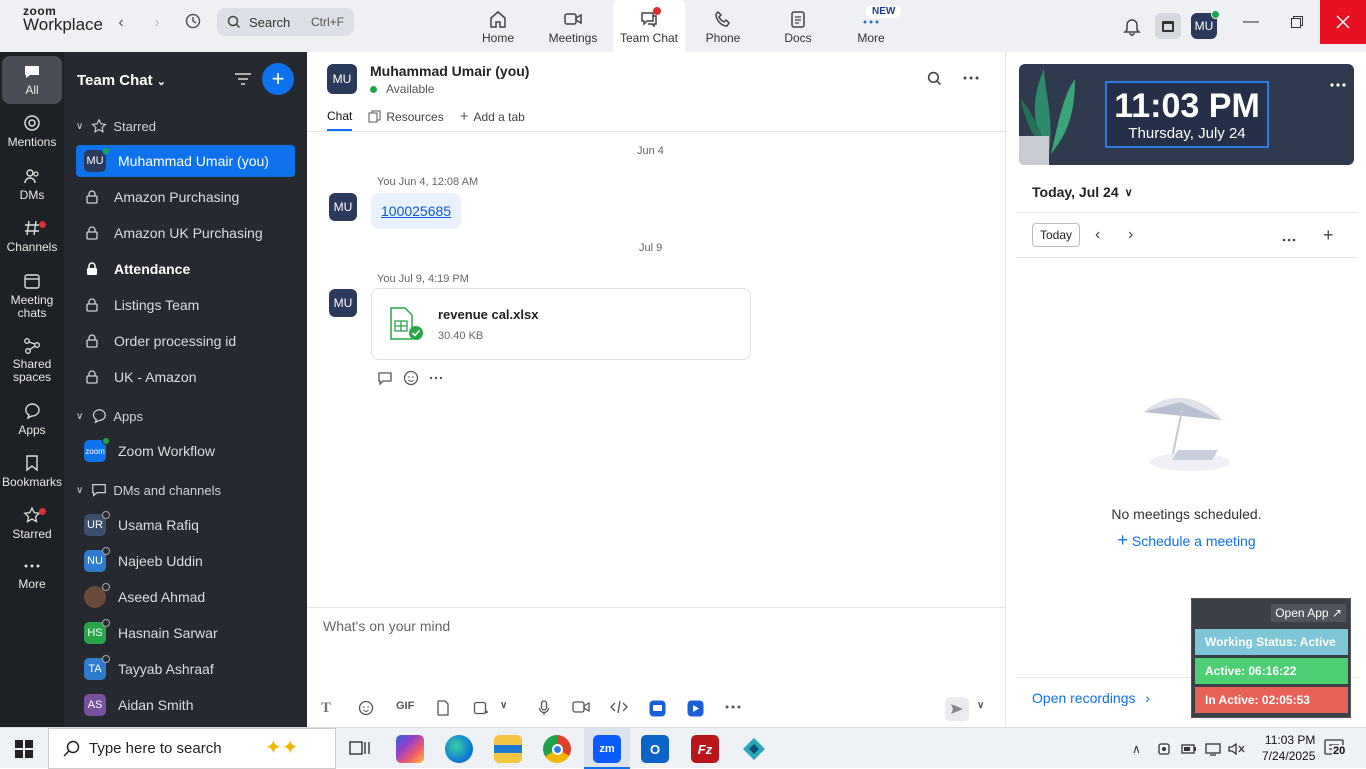  Describe the element at coordinates (492, 119) in the screenshot. I see `tab-add: + Add a tab` at that location.